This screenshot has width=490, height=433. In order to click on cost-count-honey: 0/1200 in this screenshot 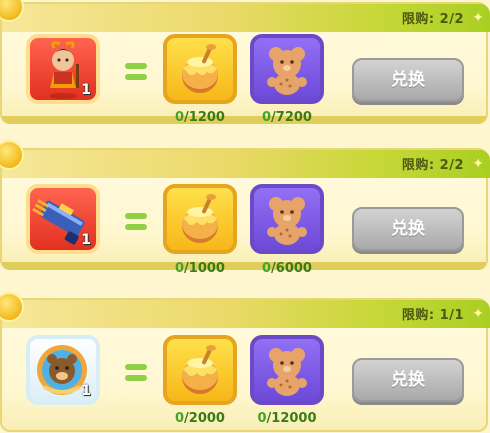, I will do `click(200, 117)`.